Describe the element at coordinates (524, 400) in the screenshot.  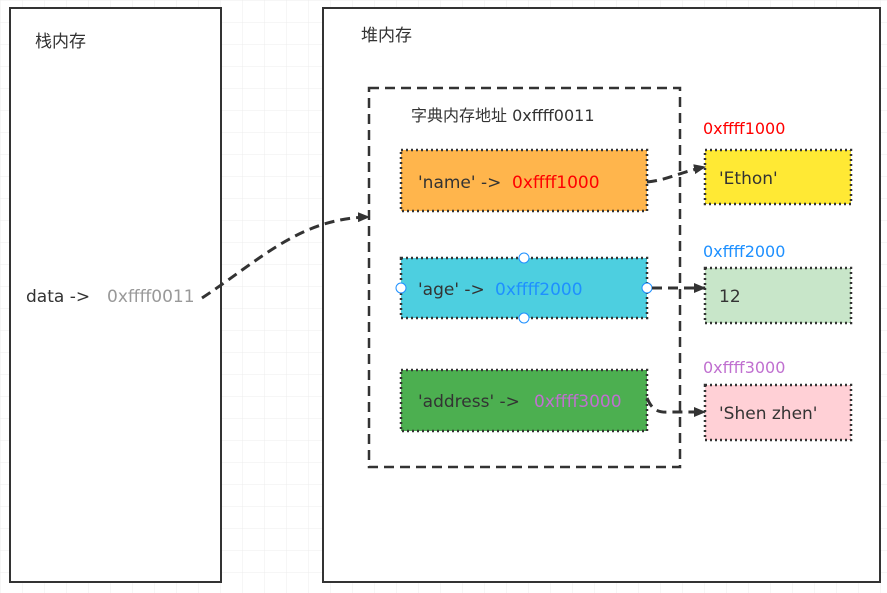
I see `dict-entry-address: 'address' -> 0xffff3000` at that location.